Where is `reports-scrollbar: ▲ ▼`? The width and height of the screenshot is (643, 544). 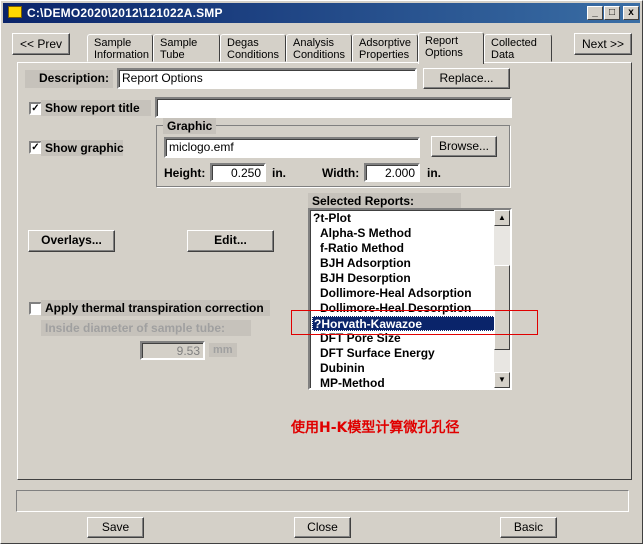 reports-scrollbar: ▲ ▼ is located at coordinates (502, 299).